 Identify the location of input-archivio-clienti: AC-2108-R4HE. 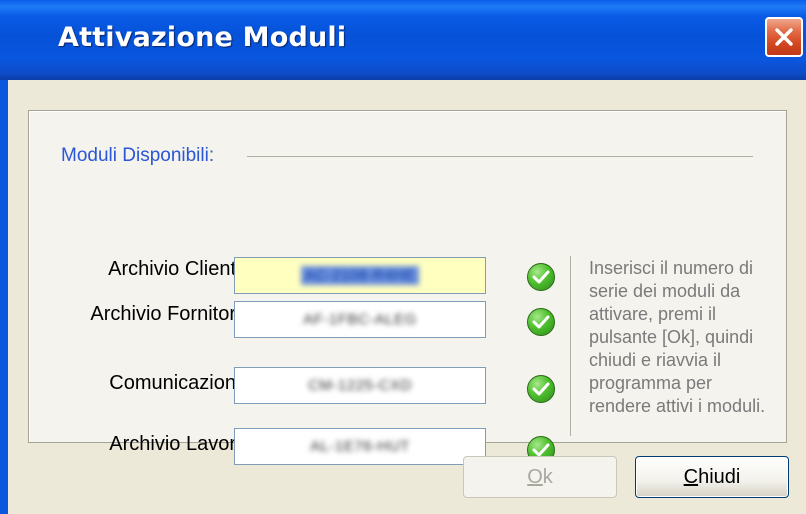
(360, 275).